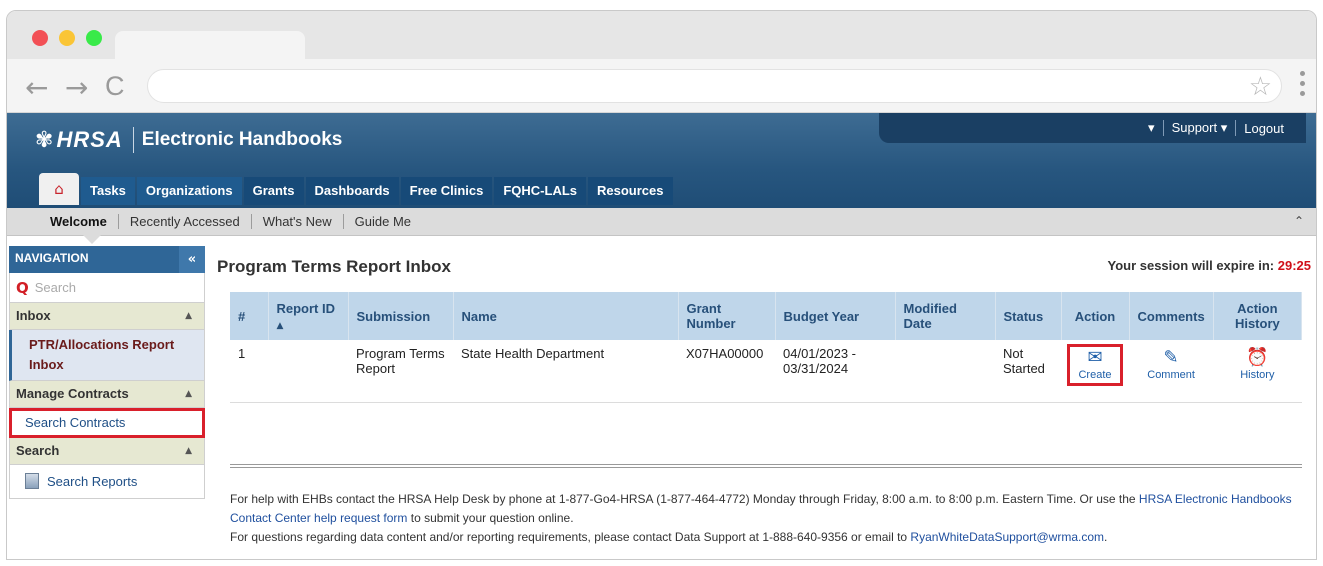 This screenshot has height=566, width=1323. Describe the element at coordinates (1299, 221) in the screenshot. I see `collapse-header-icon: ⌃` at that location.